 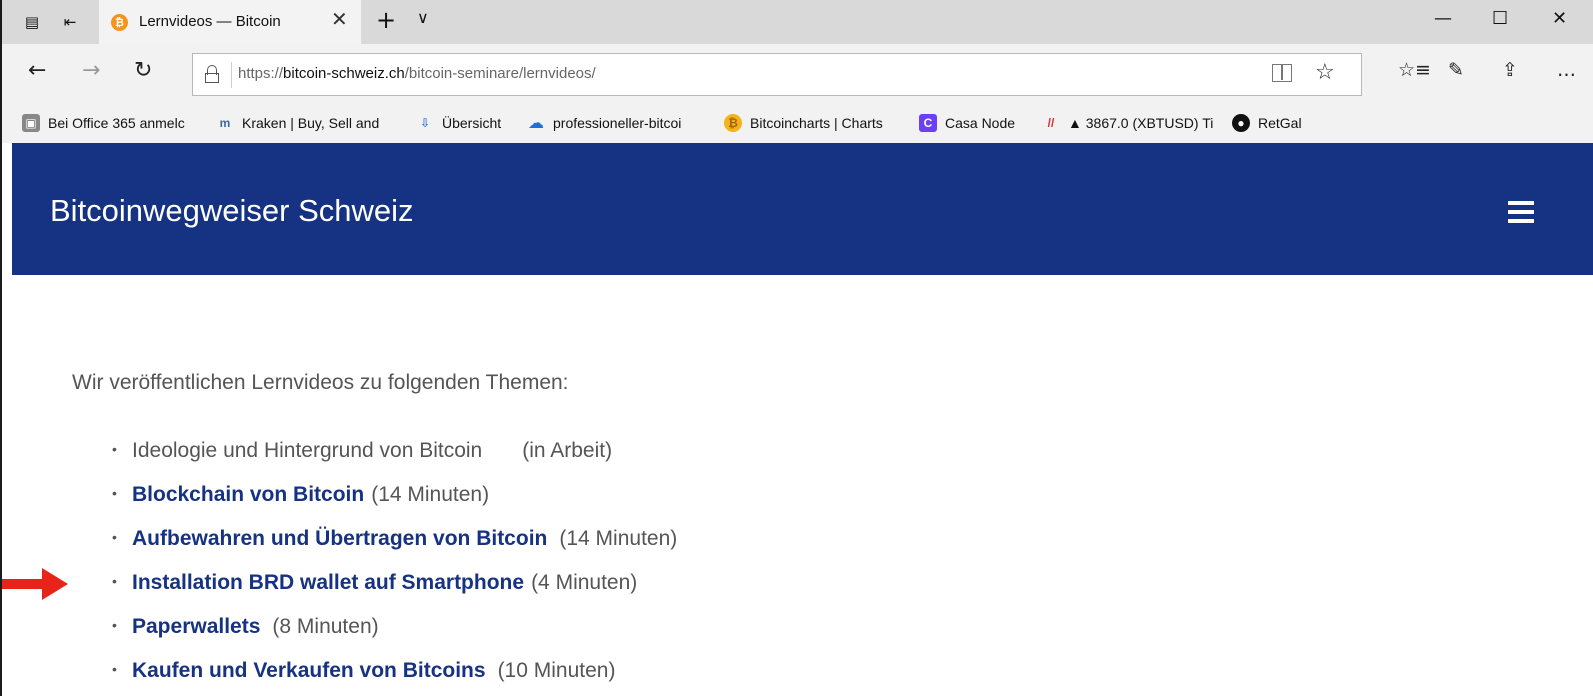 What do you see at coordinates (1051, 123) in the screenshot?
I see `bitmex-icon: //` at bounding box center [1051, 123].